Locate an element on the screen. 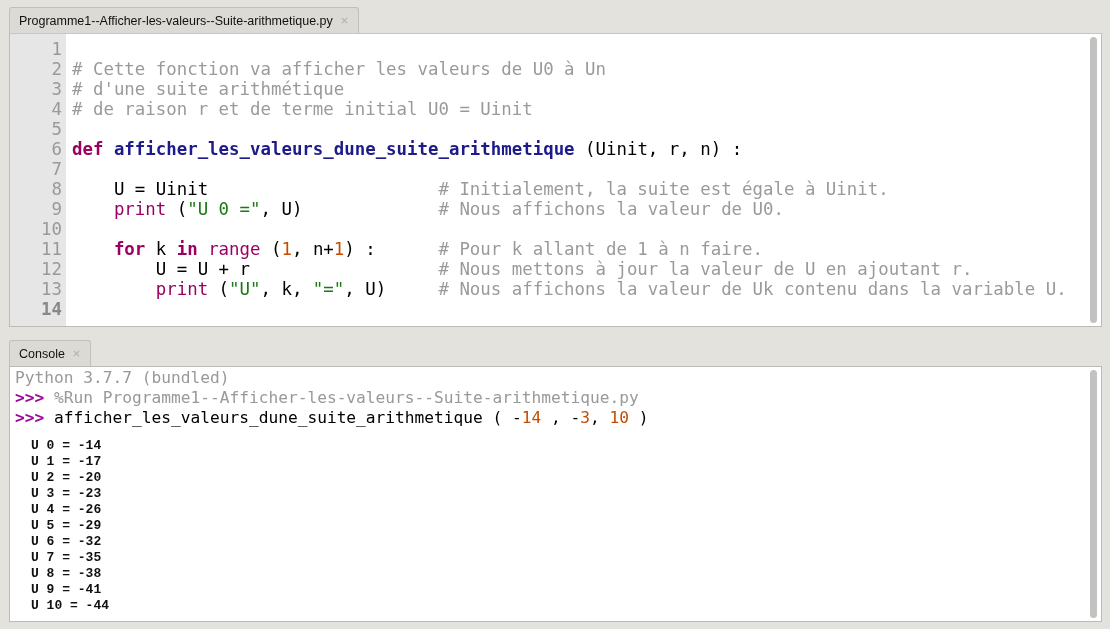 The image size is (1110, 629). code-text: k is located at coordinates (161, 249).